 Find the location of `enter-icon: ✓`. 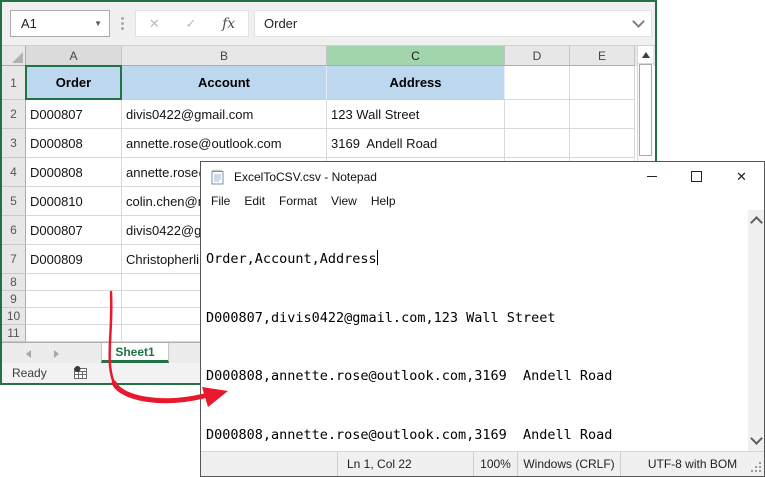

enter-icon: ✓ is located at coordinates (190, 24).